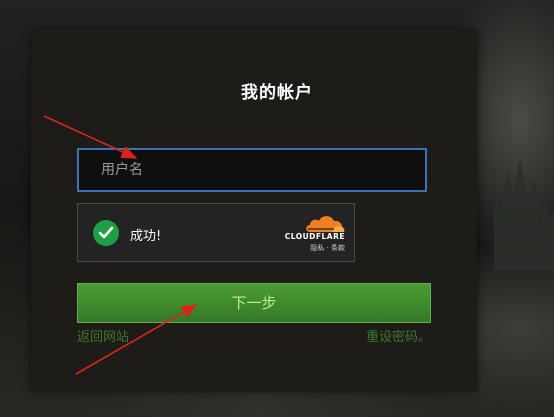 Image resolution: width=554 pixels, height=417 pixels. What do you see at coordinates (106, 233) in the screenshot?
I see `check-circle-icon` at bounding box center [106, 233].